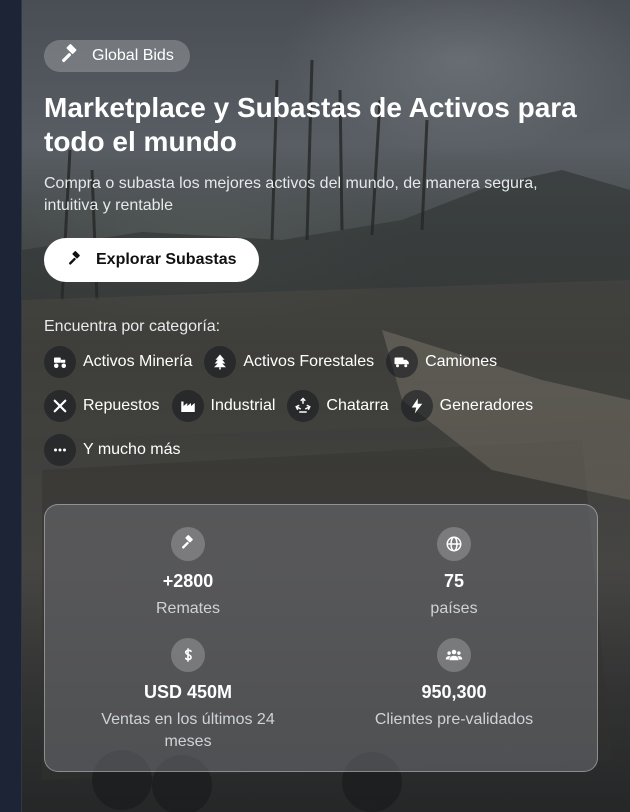  Describe the element at coordinates (454, 544) in the screenshot. I see `globe-icon` at that location.